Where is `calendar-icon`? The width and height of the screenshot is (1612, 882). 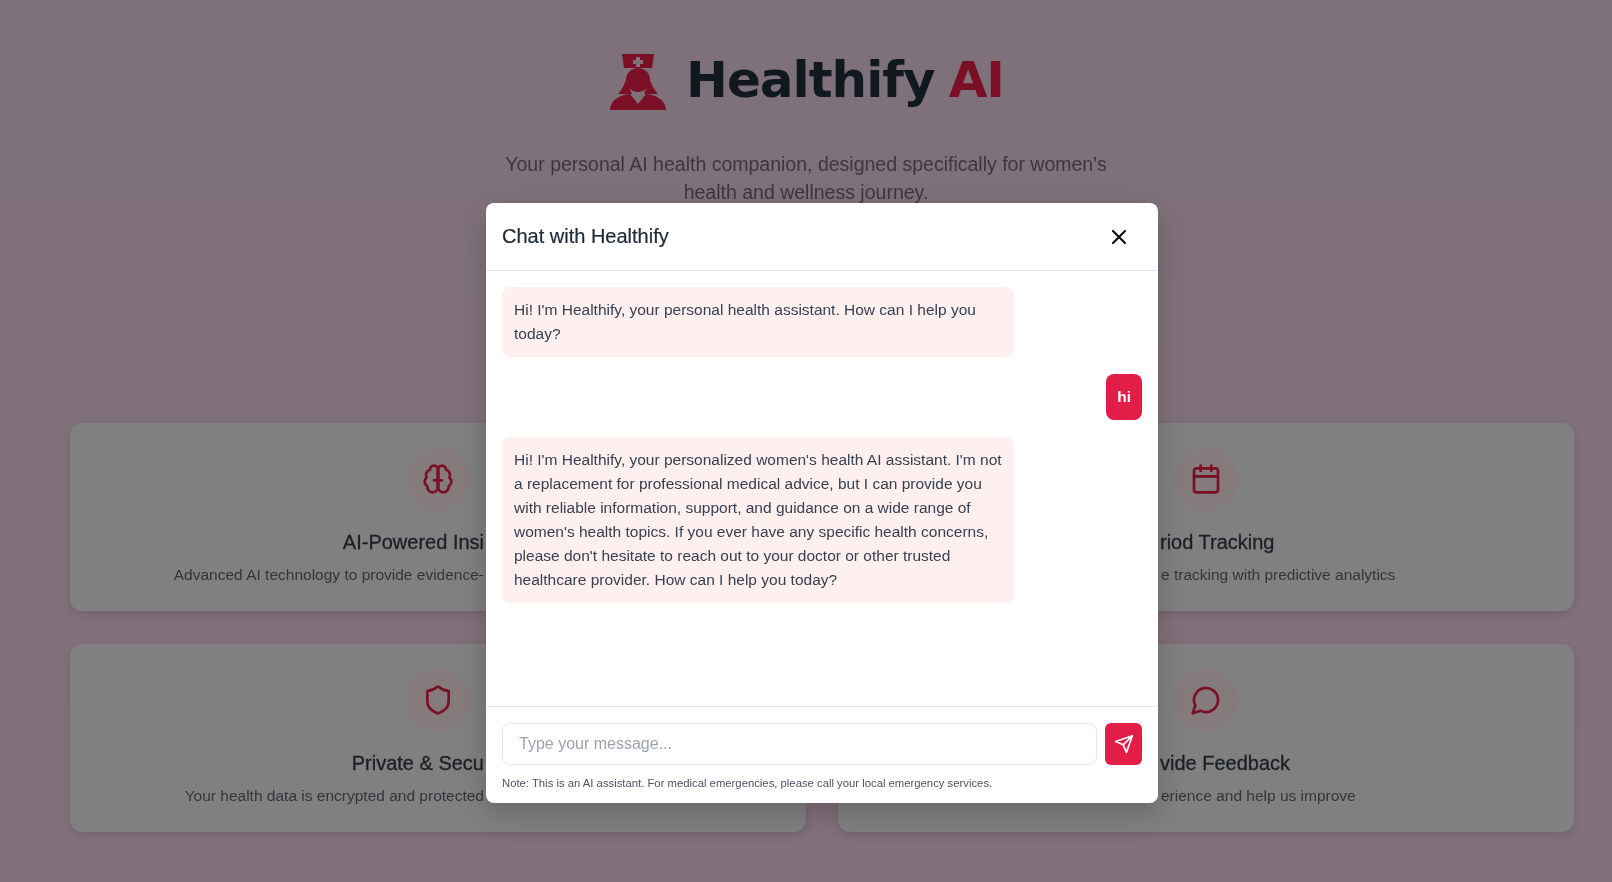
calendar-icon is located at coordinates (1206, 479).